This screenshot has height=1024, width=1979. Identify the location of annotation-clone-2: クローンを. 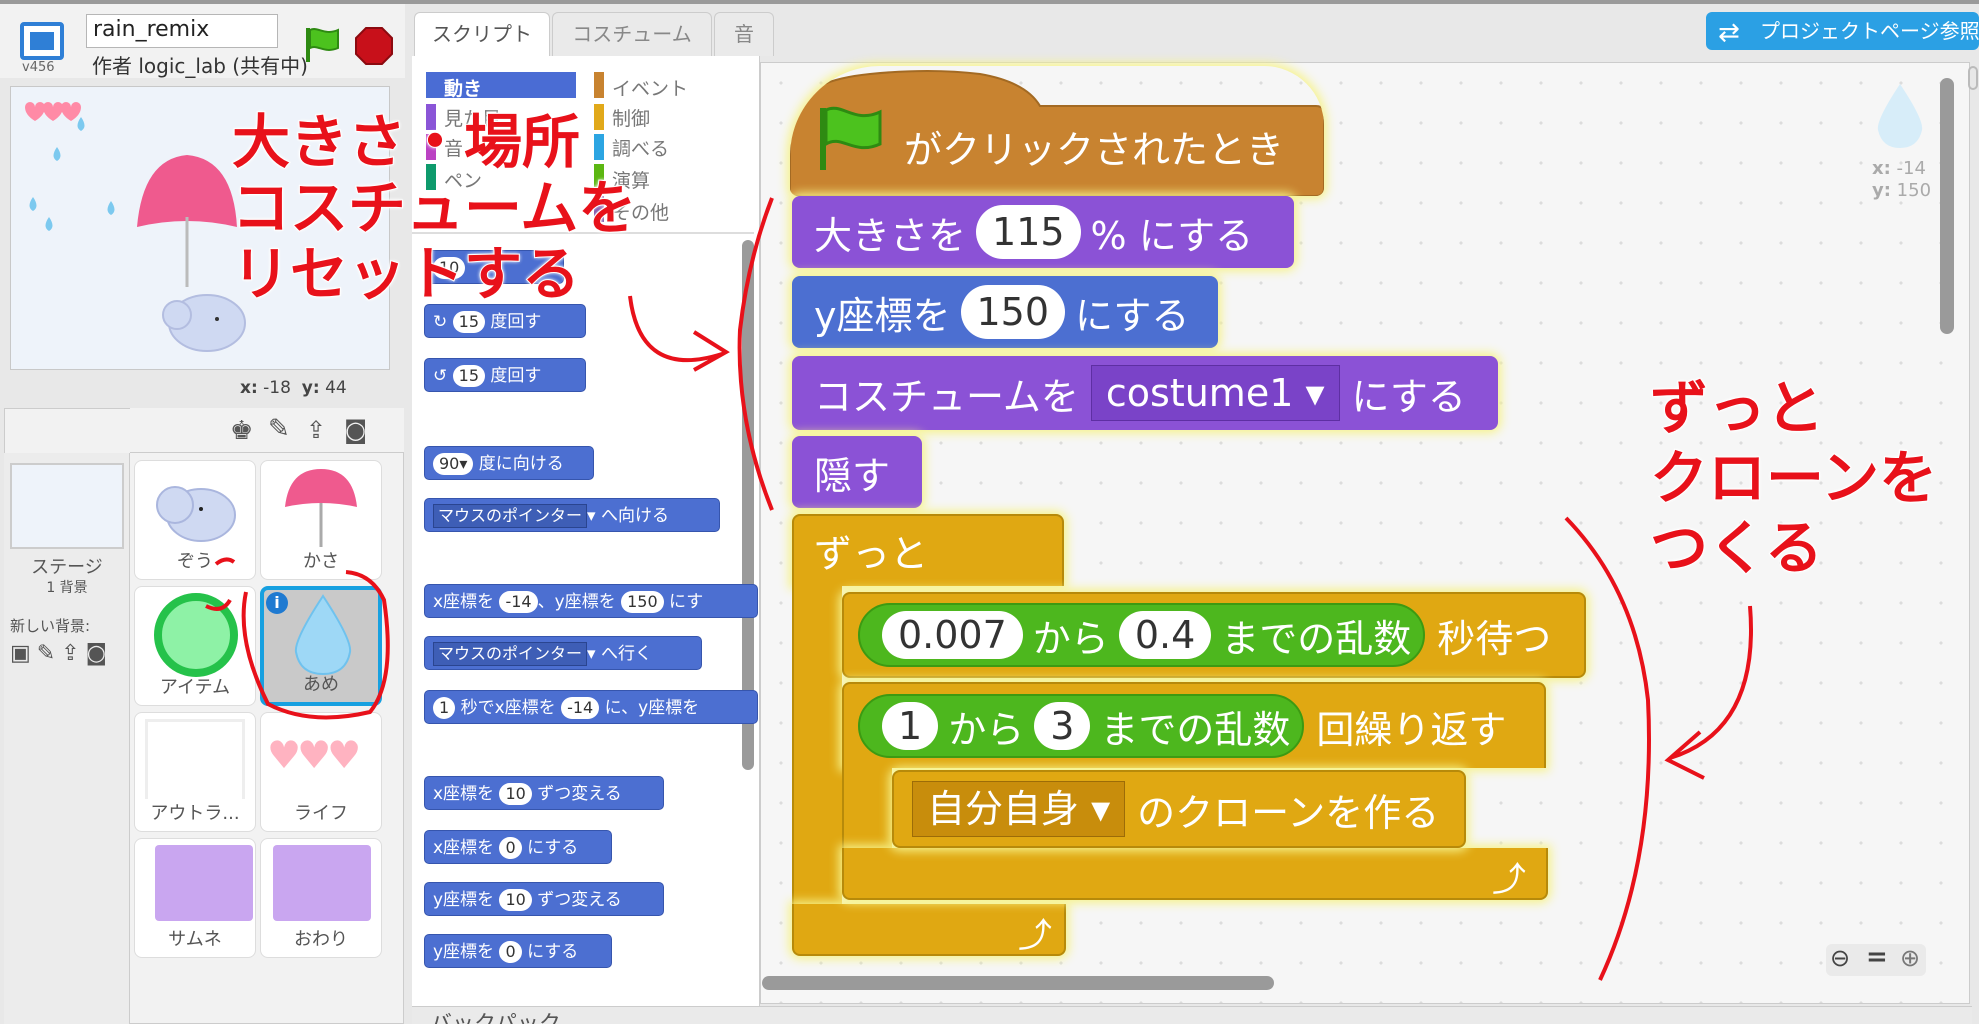
(1793, 478).